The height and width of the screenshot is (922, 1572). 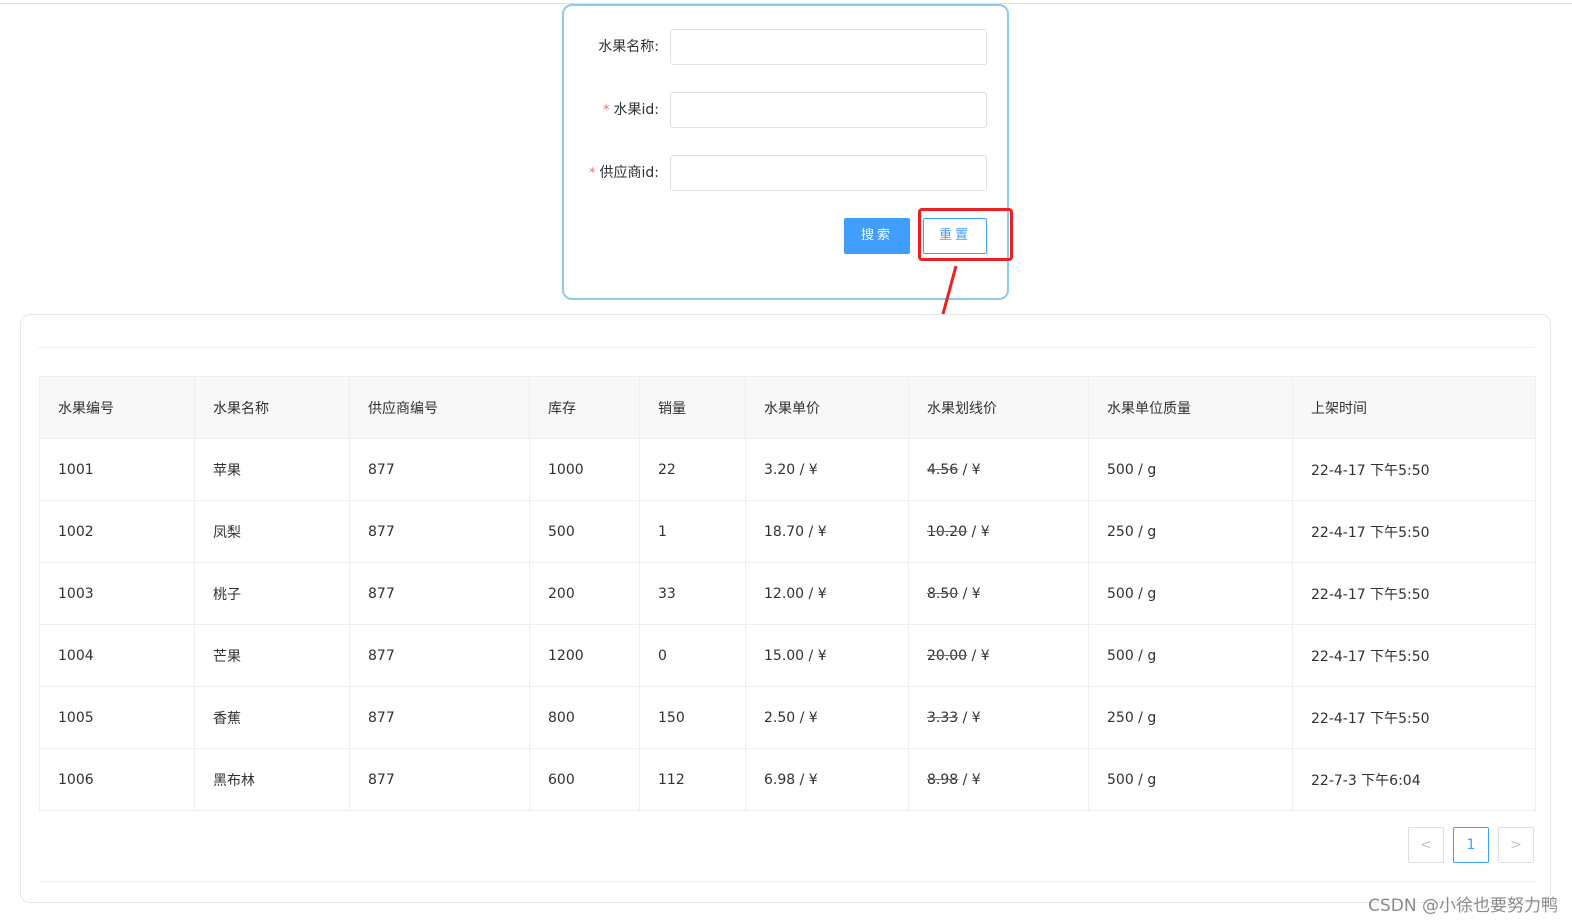 What do you see at coordinates (272, 717) in the screenshot?
I see `cell-name: 香蕉` at bounding box center [272, 717].